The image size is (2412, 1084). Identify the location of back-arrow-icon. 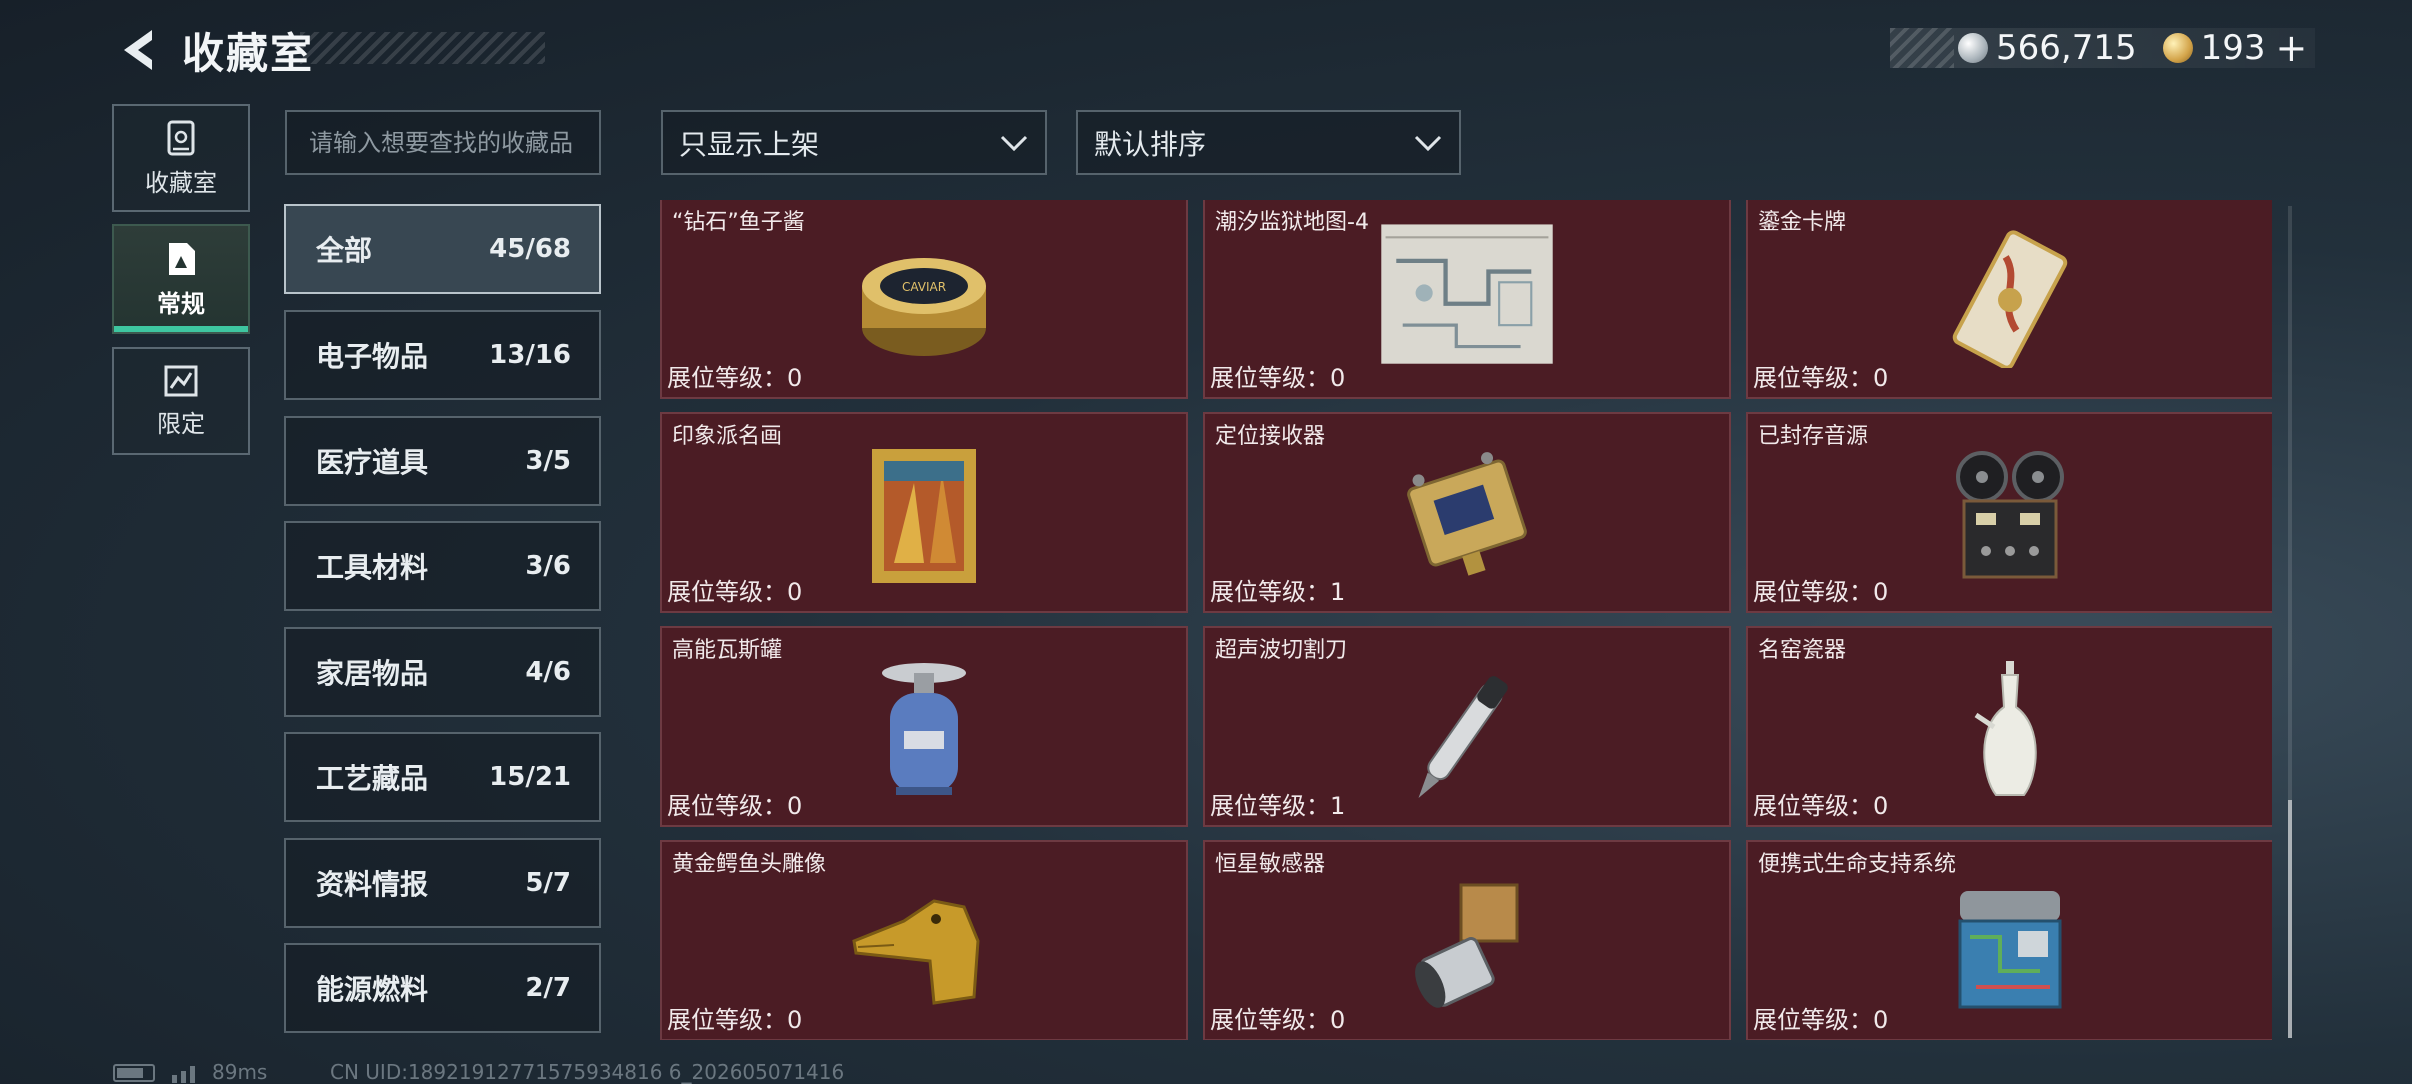
(138, 50).